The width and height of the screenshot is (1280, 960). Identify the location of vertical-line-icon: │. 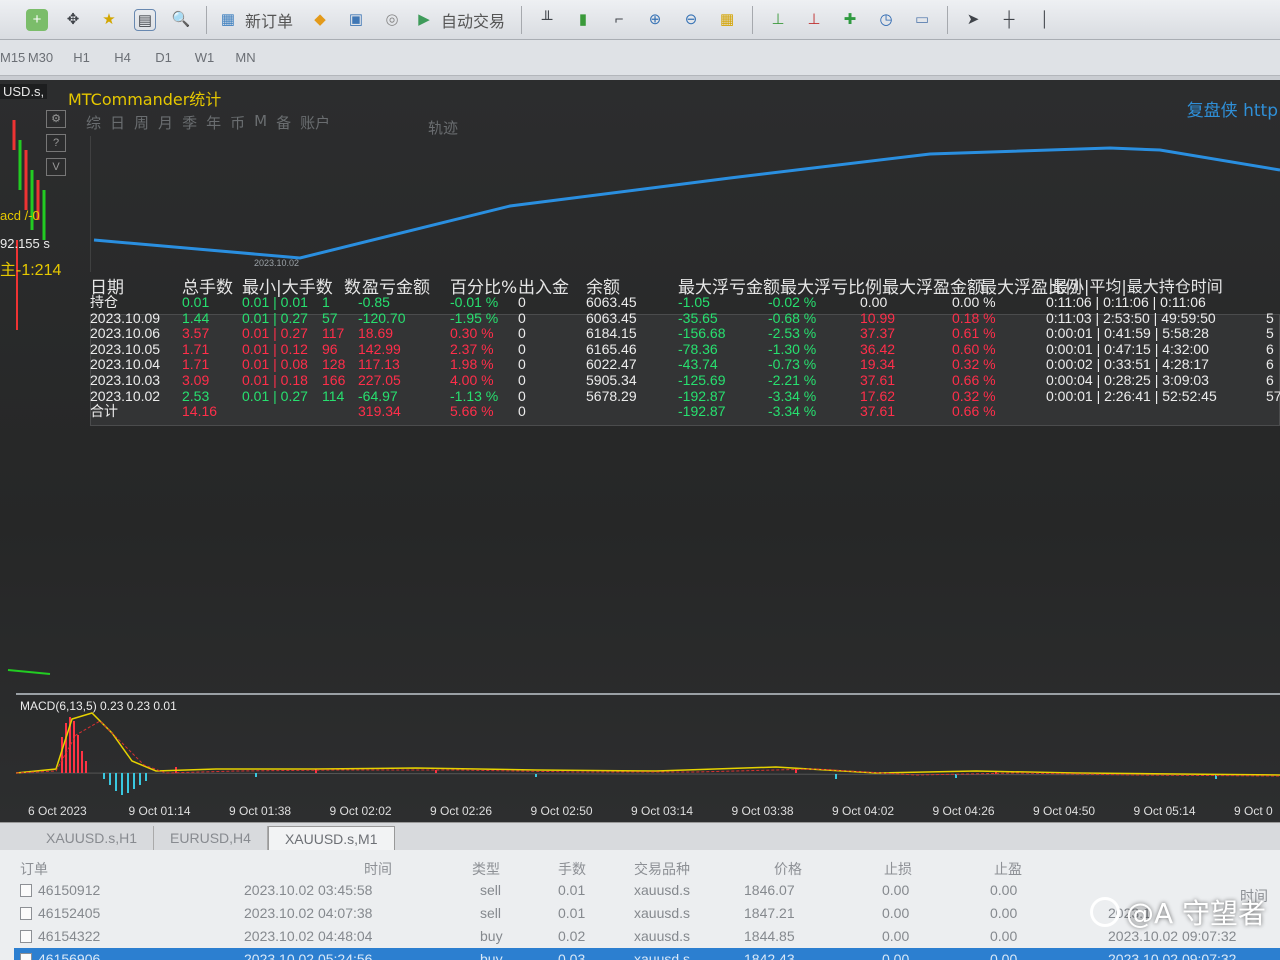
(1045, 20).